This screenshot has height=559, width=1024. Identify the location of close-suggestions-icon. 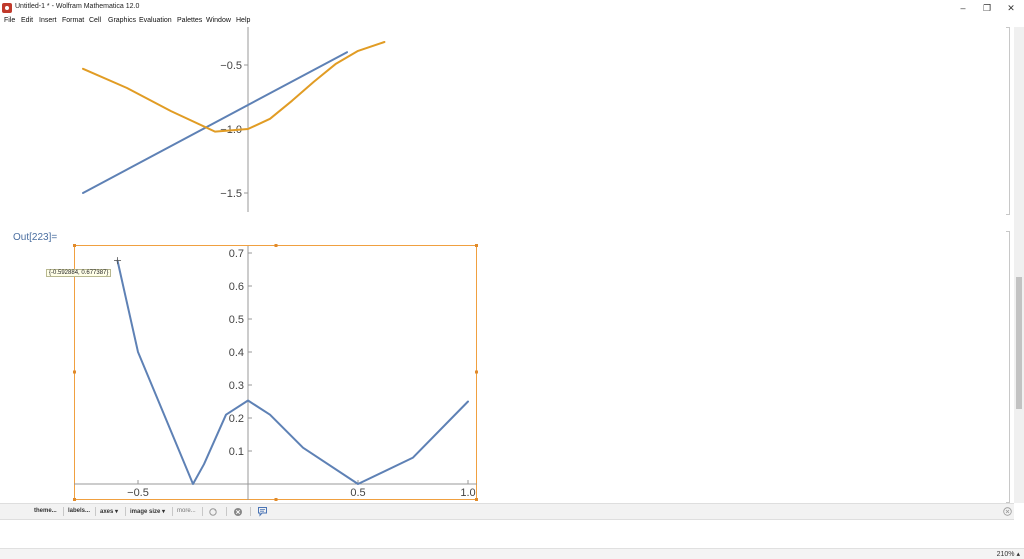
(238, 512).